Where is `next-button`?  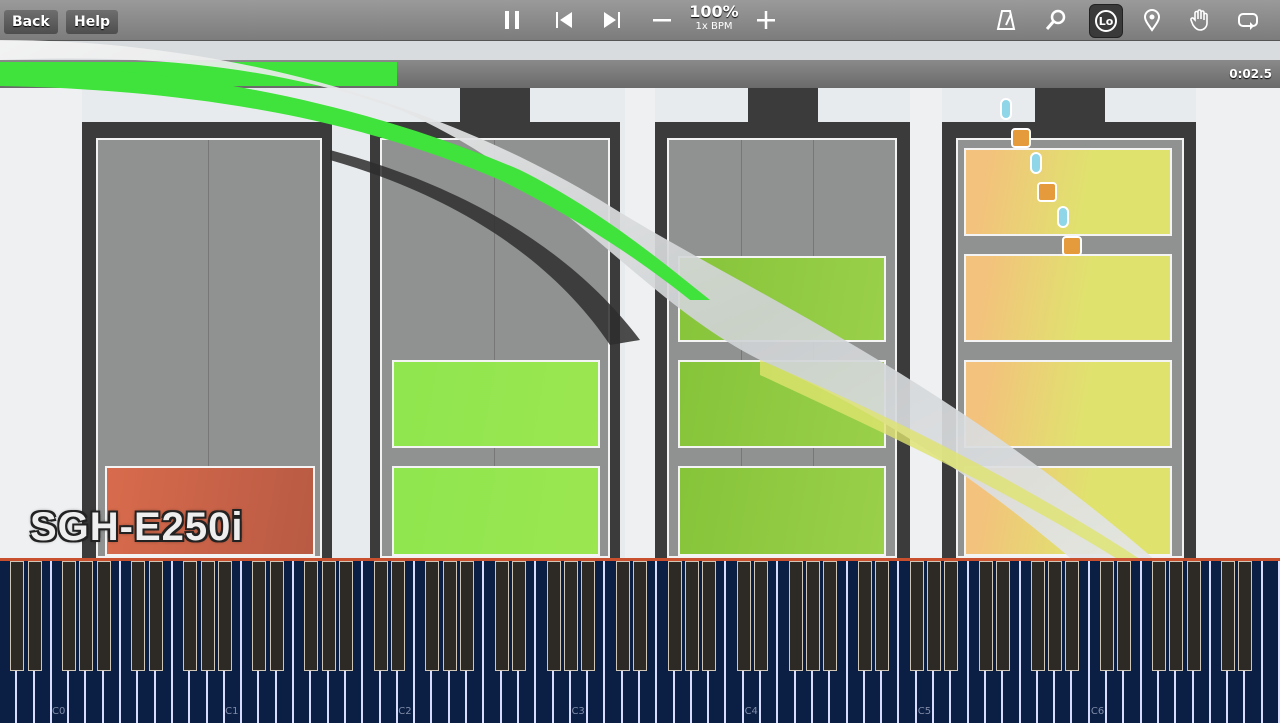 next-button is located at coordinates (612, 20).